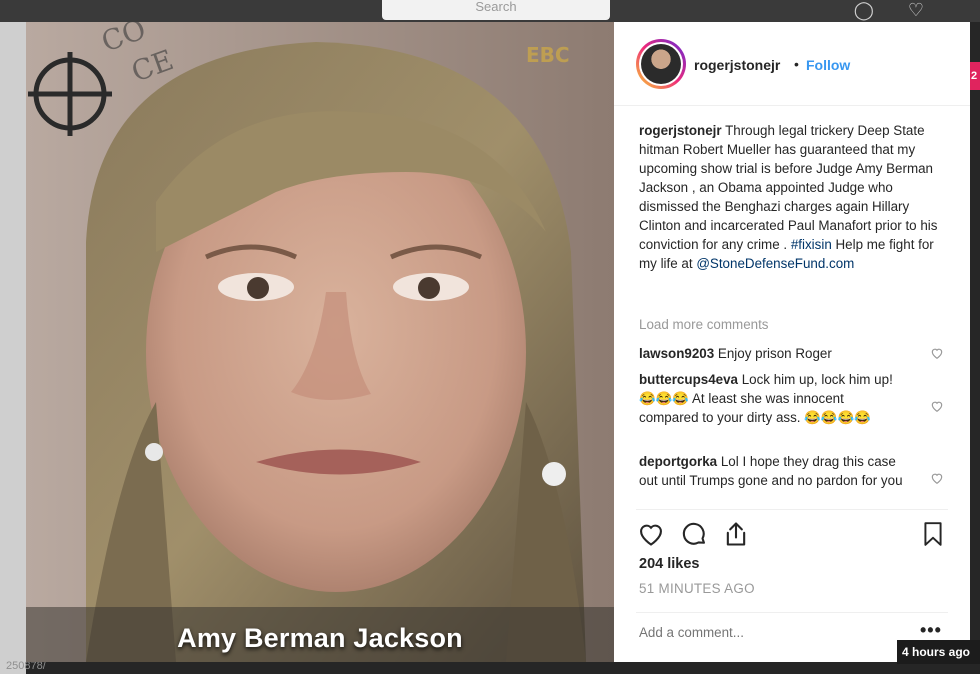 Image resolution: width=980 pixels, height=674 pixels. Describe the element at coordinates (792, 612) in the screenshot. I see `comment-divider` at that location.